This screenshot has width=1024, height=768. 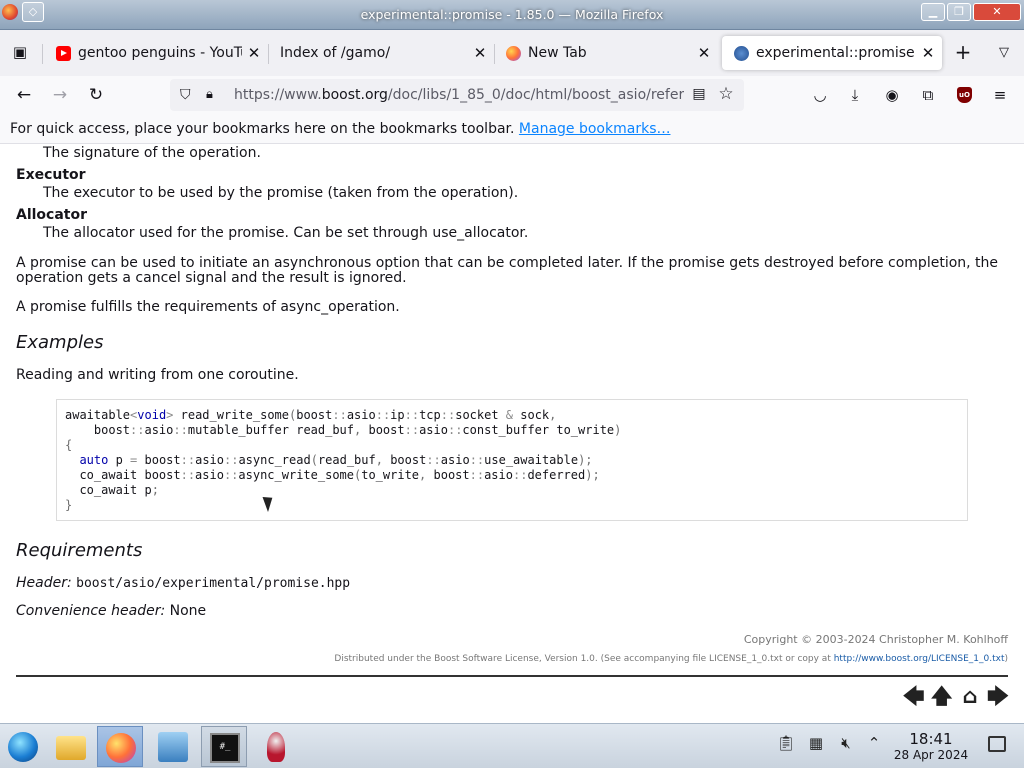 I want to click on doc-navigation: 🡄 🡅 ⌂ 🡆, so click(x=956, y=696).